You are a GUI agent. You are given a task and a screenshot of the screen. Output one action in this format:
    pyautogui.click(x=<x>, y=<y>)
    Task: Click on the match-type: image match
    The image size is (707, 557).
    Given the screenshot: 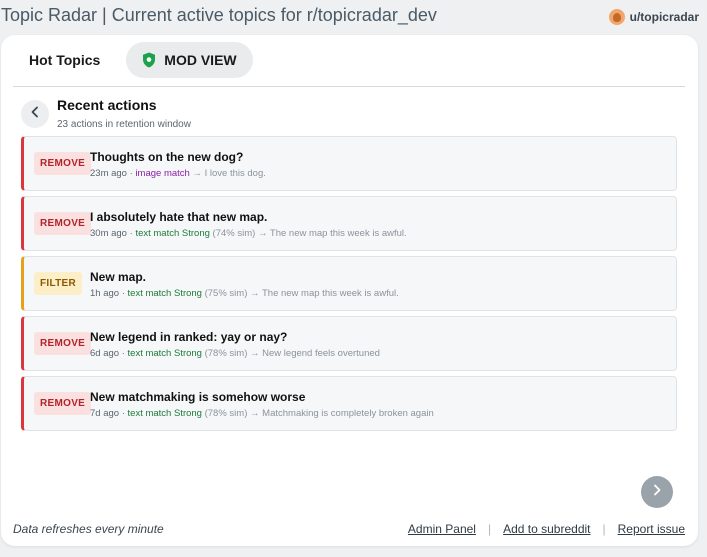 What is the action you would take?
    pyautogui.click(x=162, y=173)
    